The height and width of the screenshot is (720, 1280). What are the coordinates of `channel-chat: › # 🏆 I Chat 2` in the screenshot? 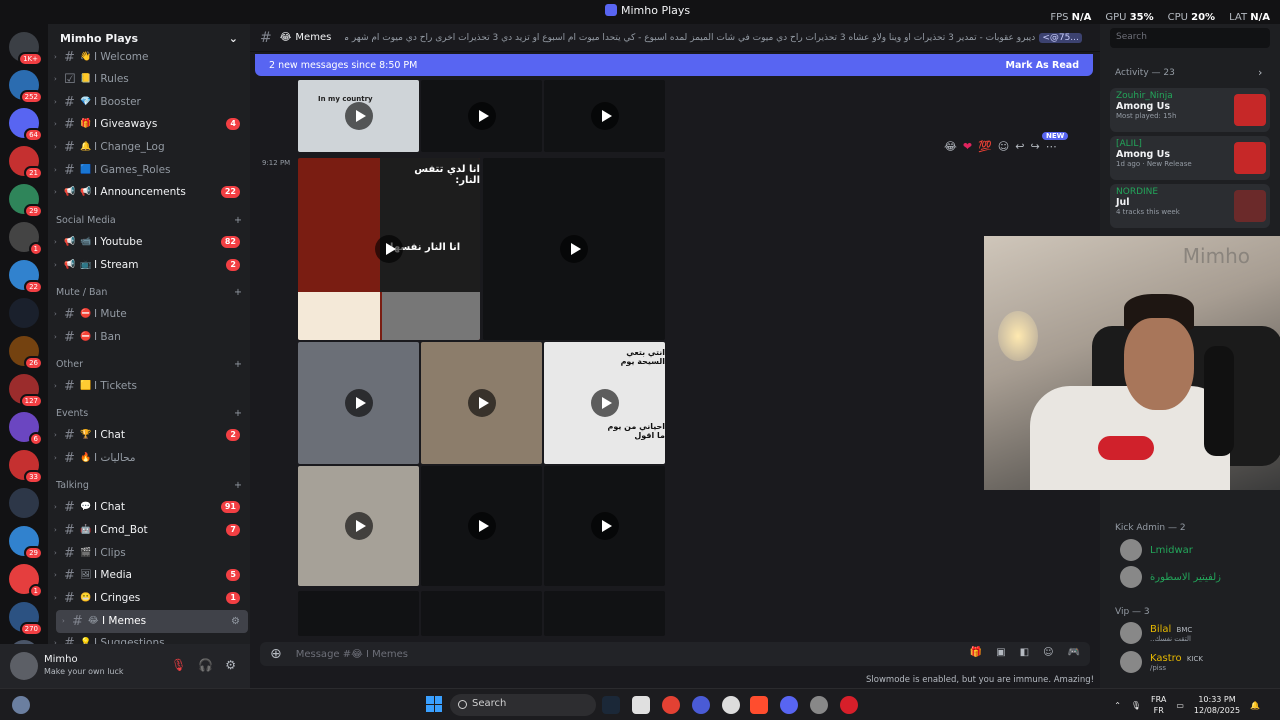 It's located at (148, 435).